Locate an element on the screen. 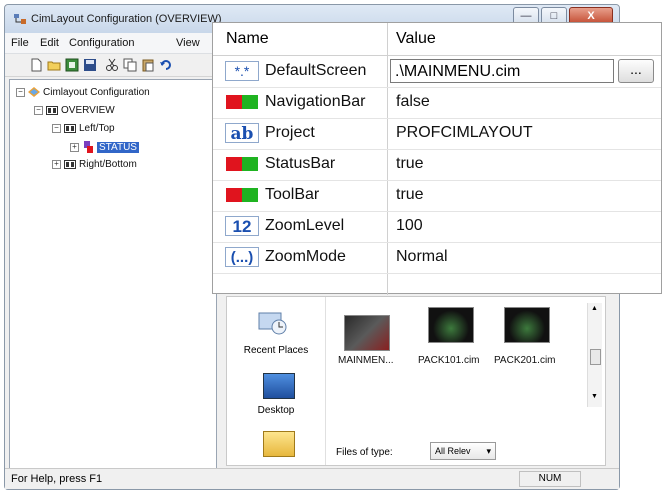 The width and height of the screenshot is (663, 493). file-list-scrollbar: ▼ ▲ is located at coordinates (594, 355).